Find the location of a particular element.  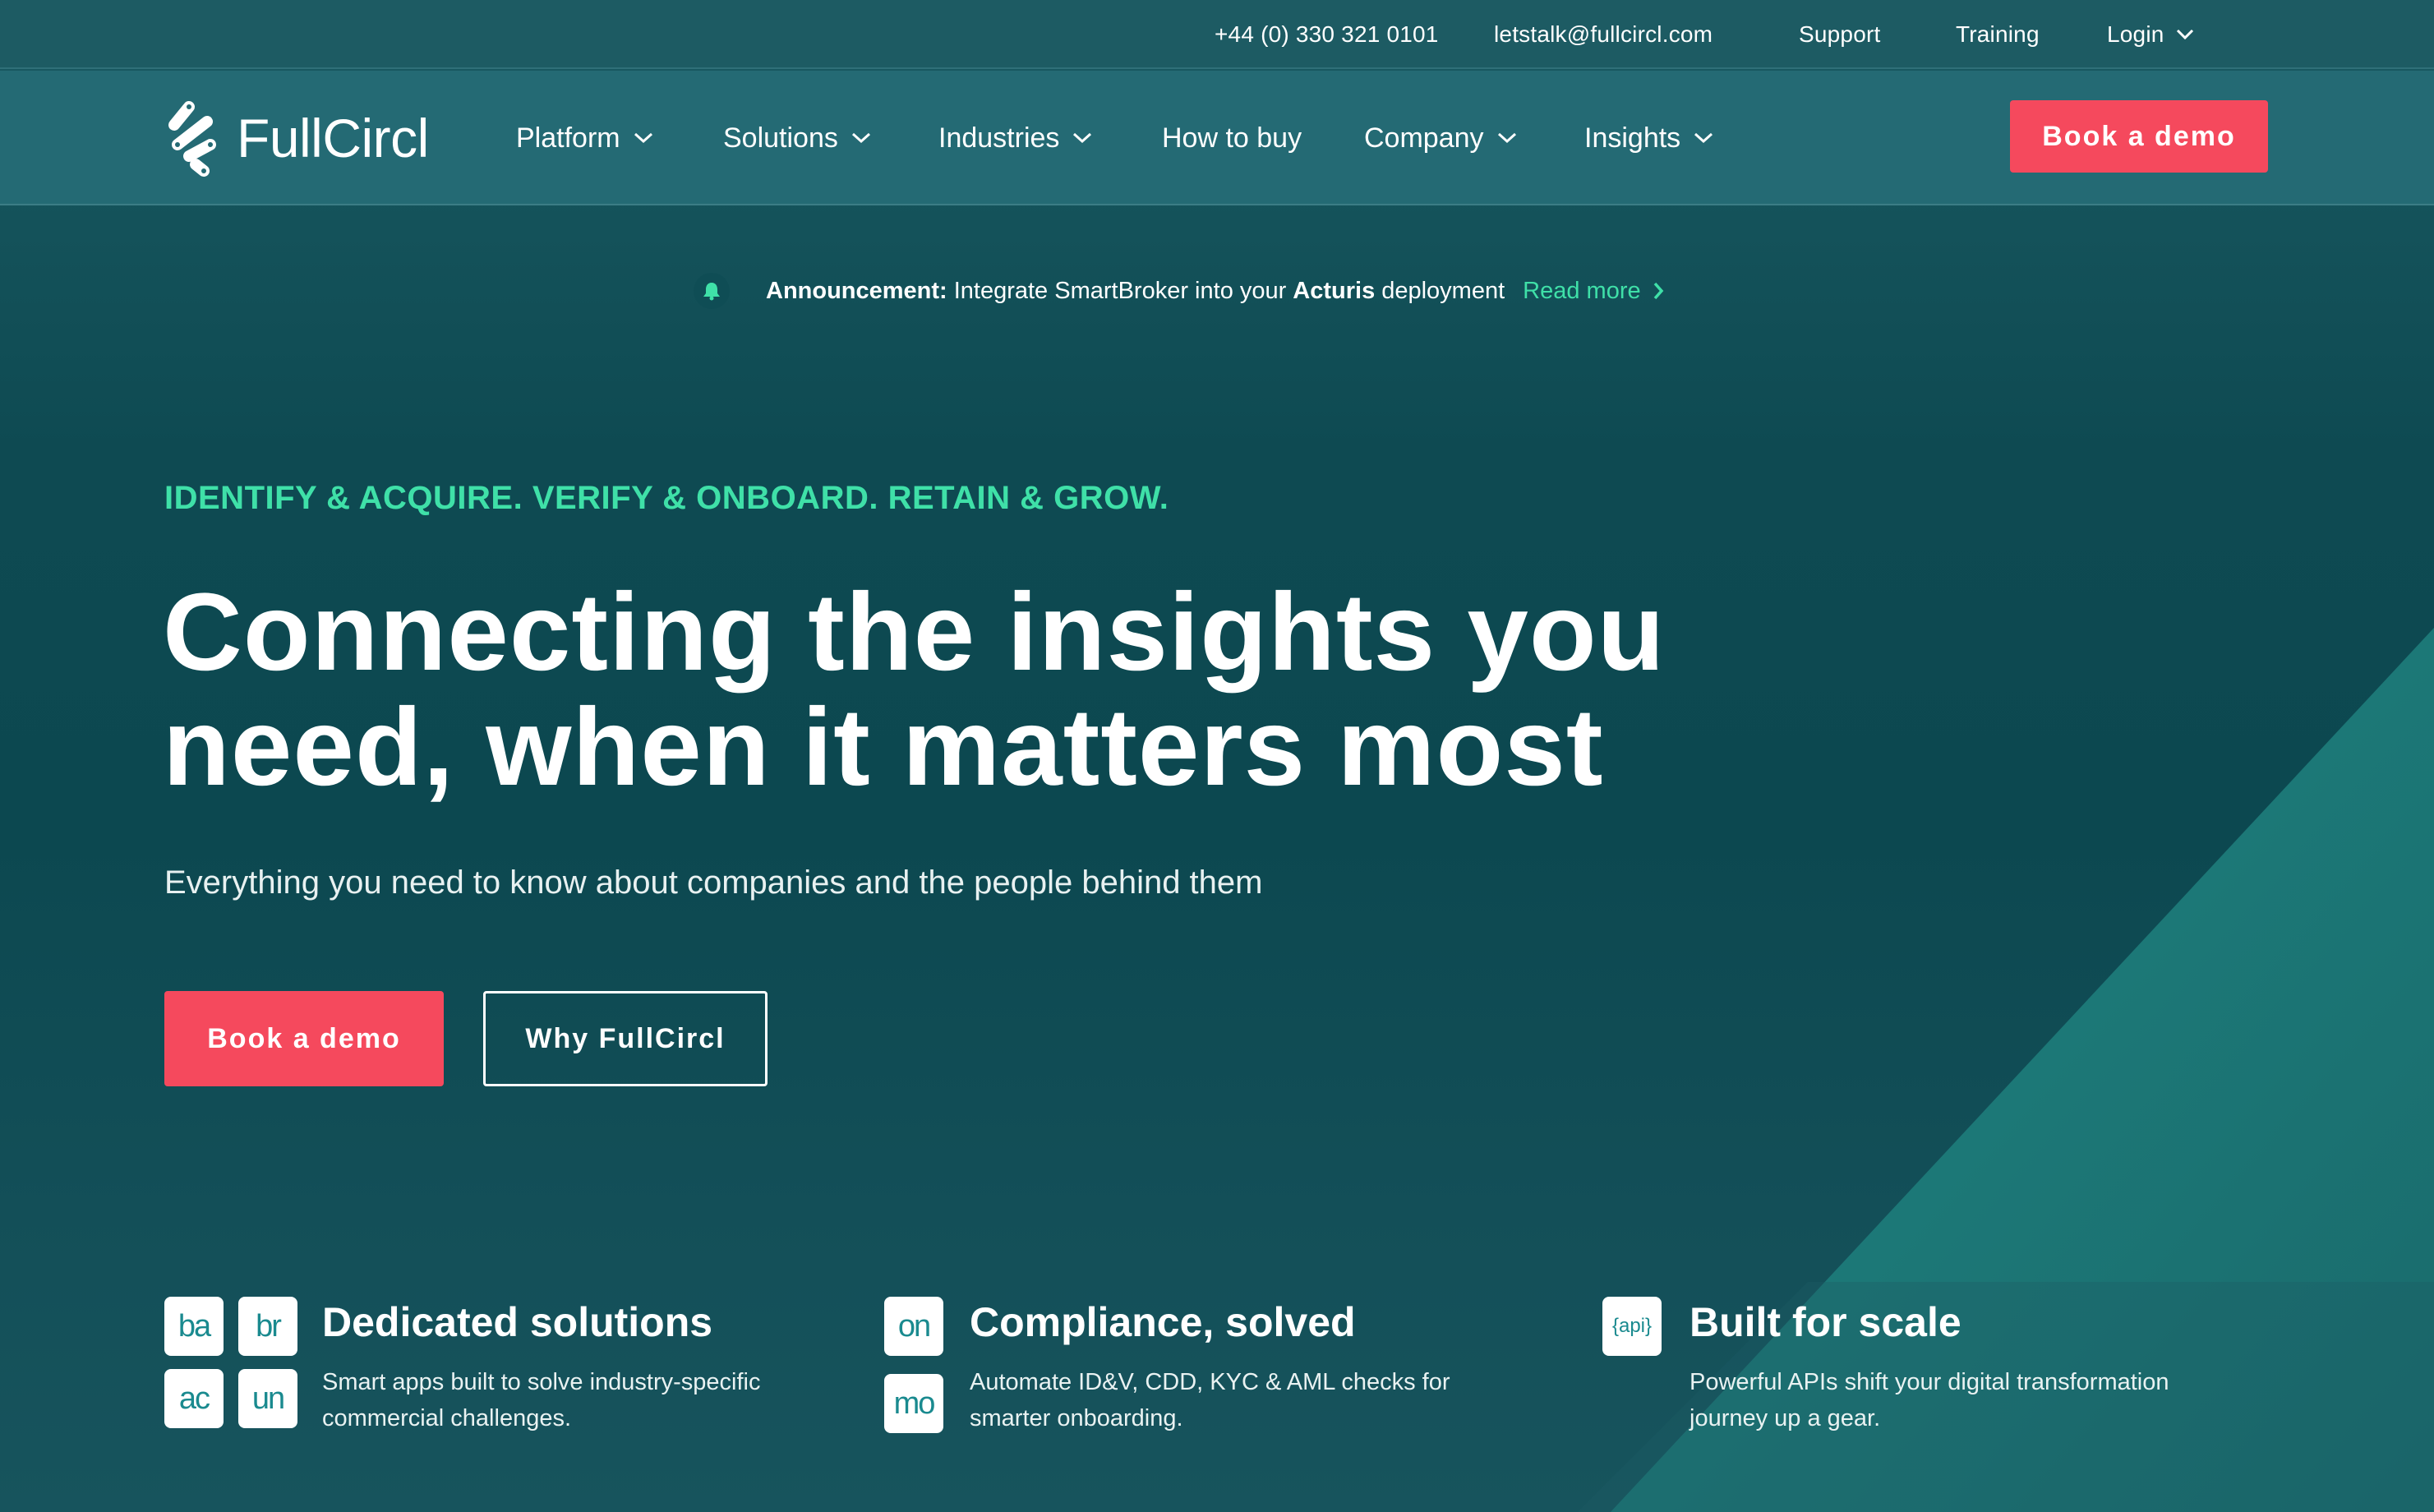

announcement-text-end: deployment is located at coordinates (1443, 290).